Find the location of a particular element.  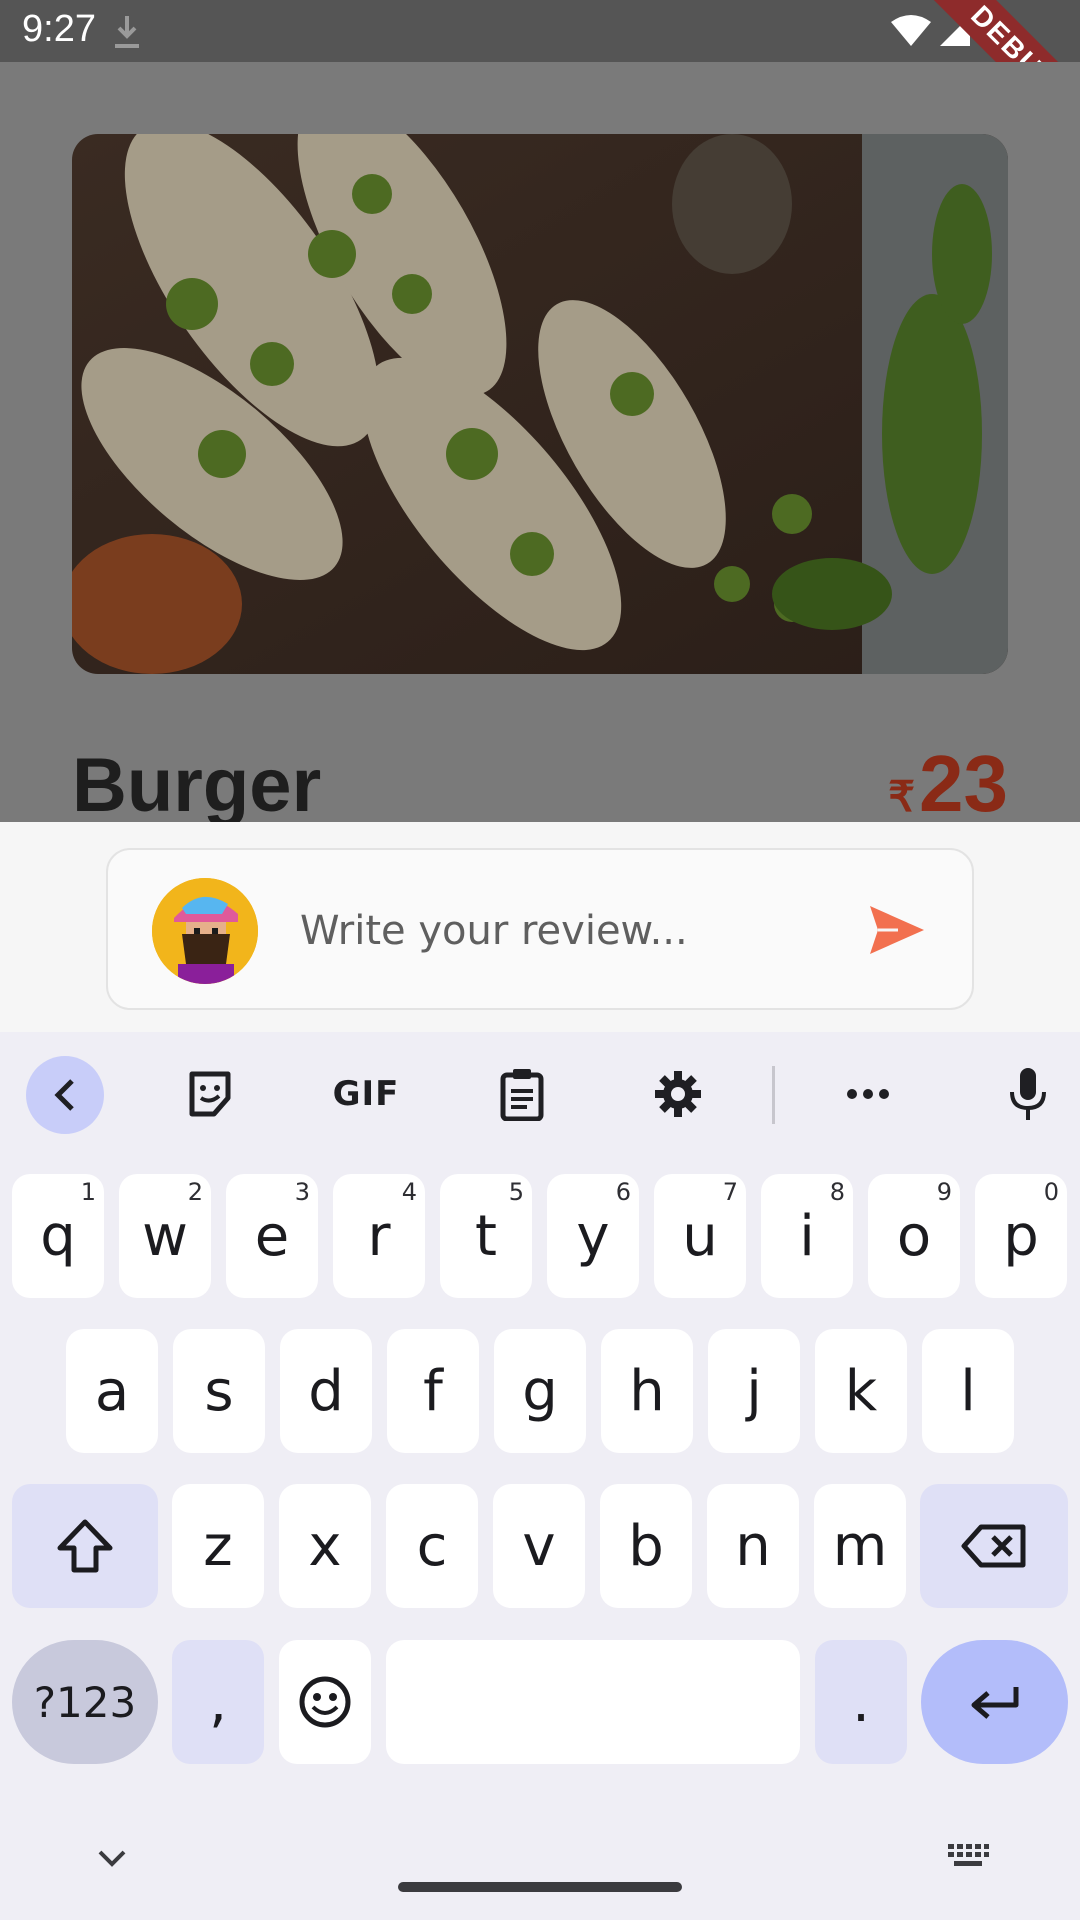

key-s: s is located at coordinates (219, 1391).